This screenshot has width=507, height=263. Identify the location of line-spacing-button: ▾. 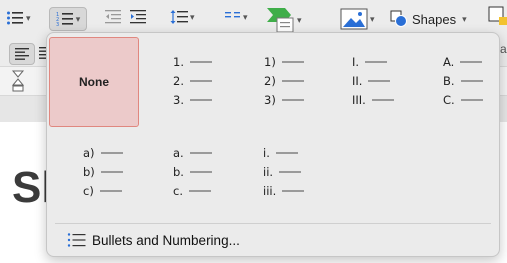
(182, 17).